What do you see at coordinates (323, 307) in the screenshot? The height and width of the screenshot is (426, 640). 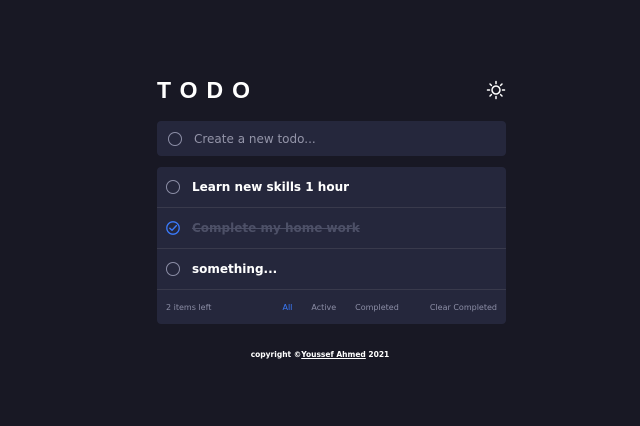 I see `filter-active: Active` at bounding box center [323, 307].